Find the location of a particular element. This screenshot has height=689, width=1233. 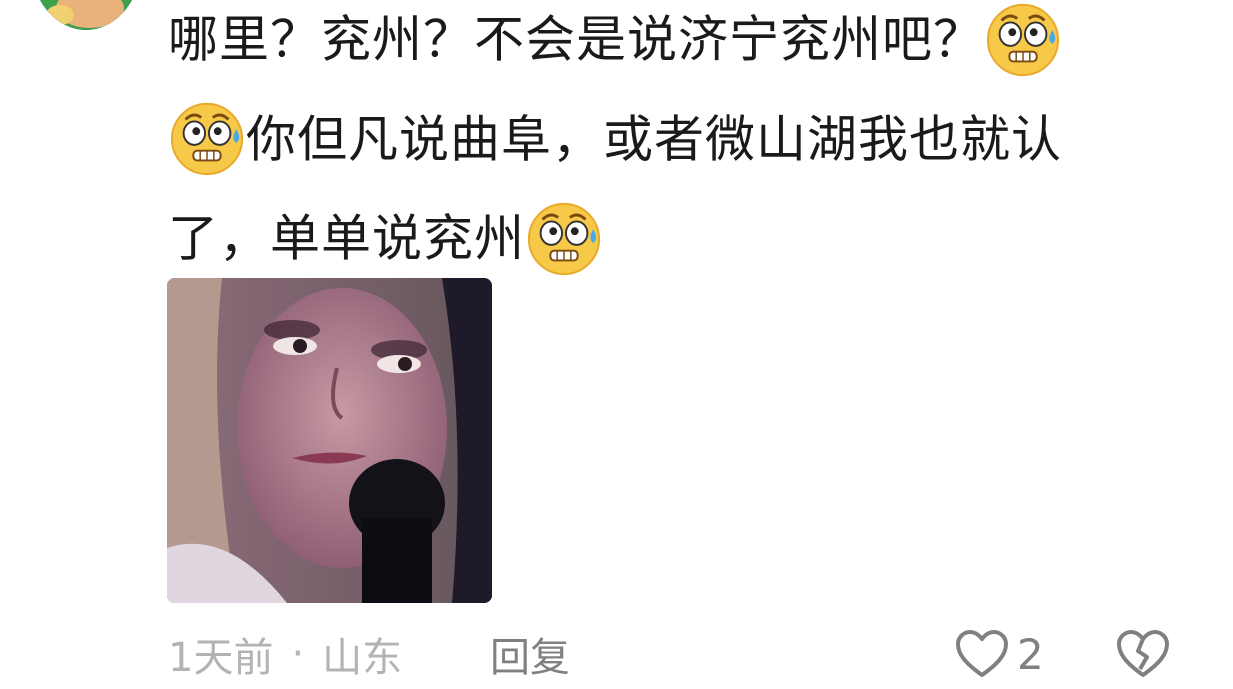

comment-line-3: 了，单单说兖州 is located at coordinates (668, 237).